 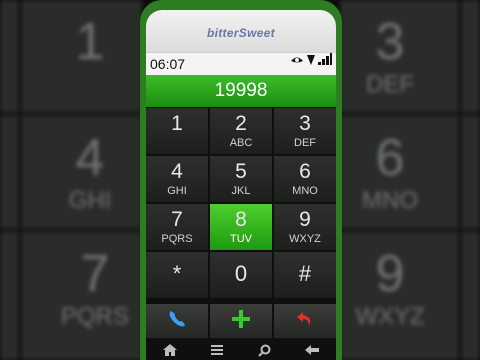 What do you see at coordinates (177, 239) in the screenshot?
I see `key-letters: PQRS` at bounding box center [177, 239].